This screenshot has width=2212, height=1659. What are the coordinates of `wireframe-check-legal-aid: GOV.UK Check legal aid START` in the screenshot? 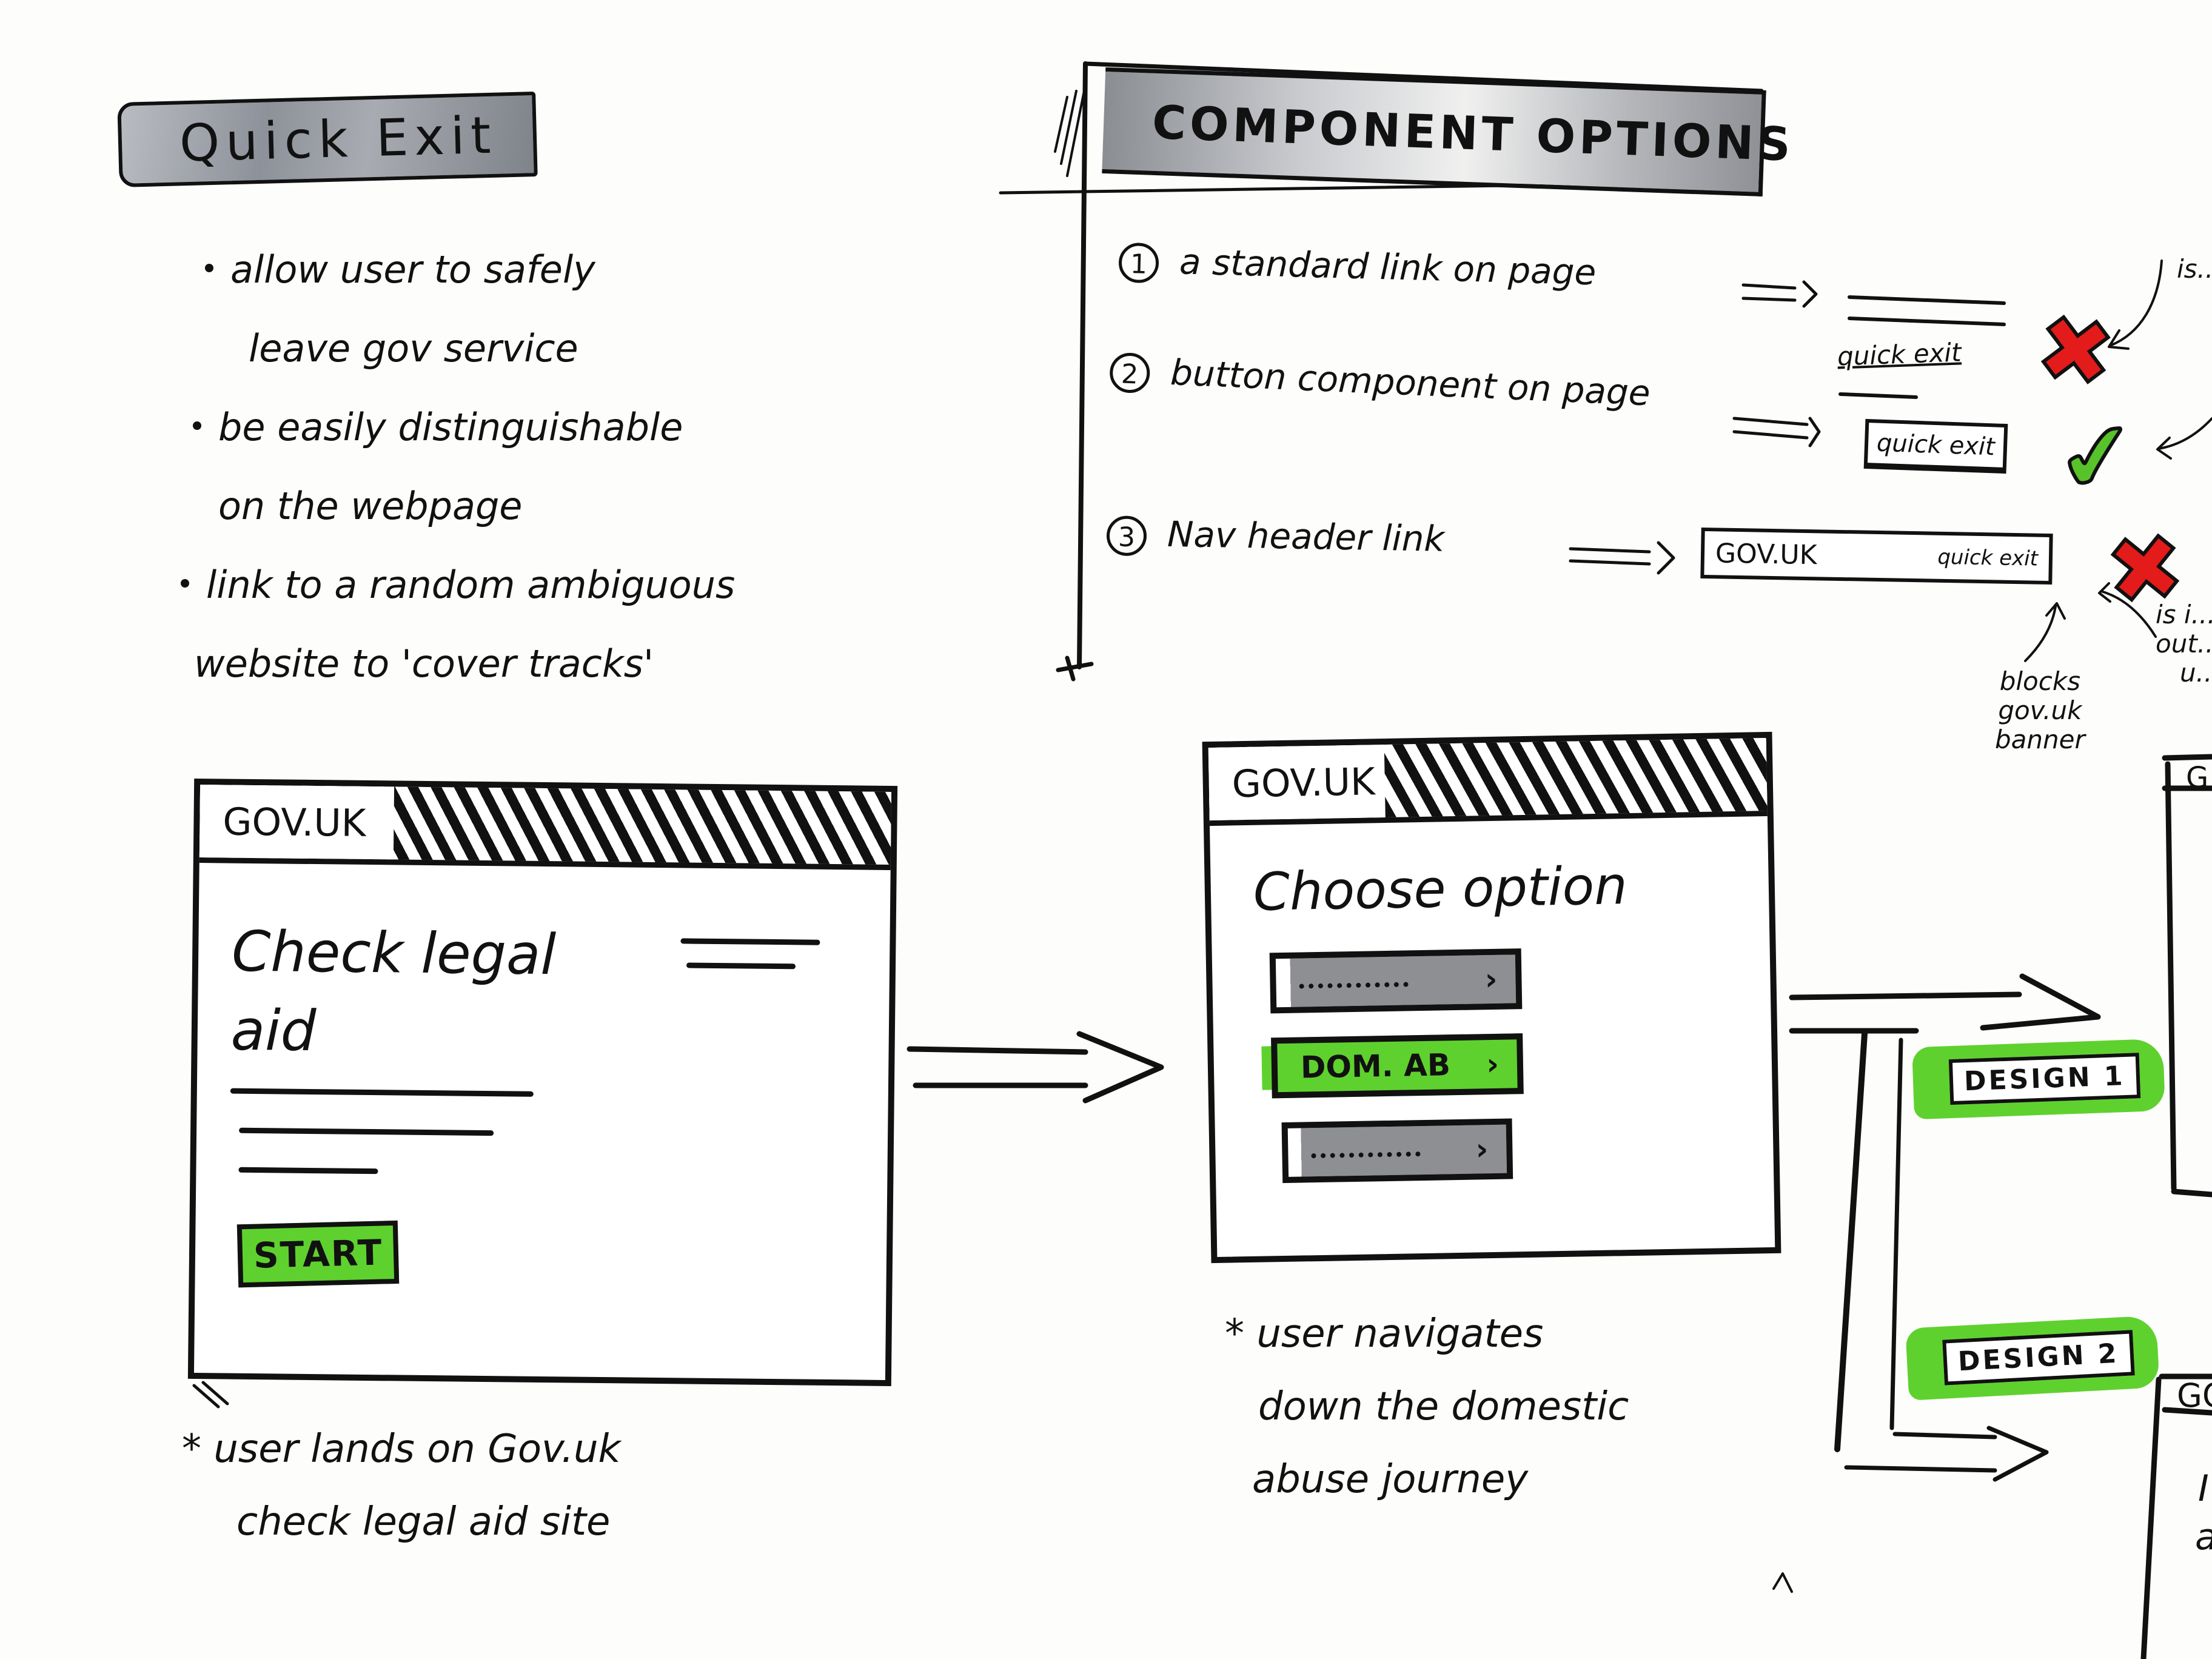 It's located at (542, 1082).